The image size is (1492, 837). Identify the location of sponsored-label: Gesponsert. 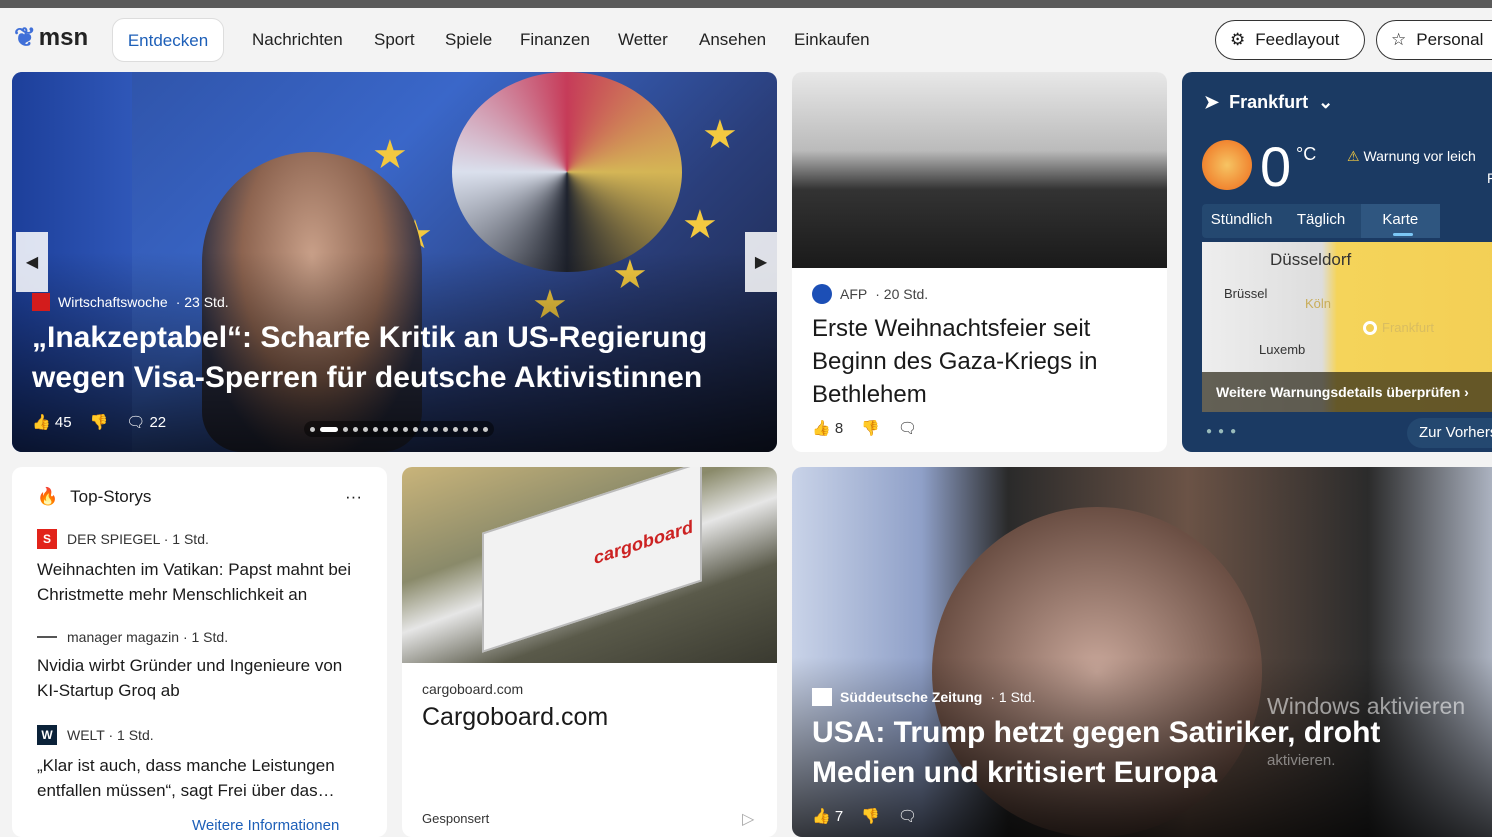
(456, 818).